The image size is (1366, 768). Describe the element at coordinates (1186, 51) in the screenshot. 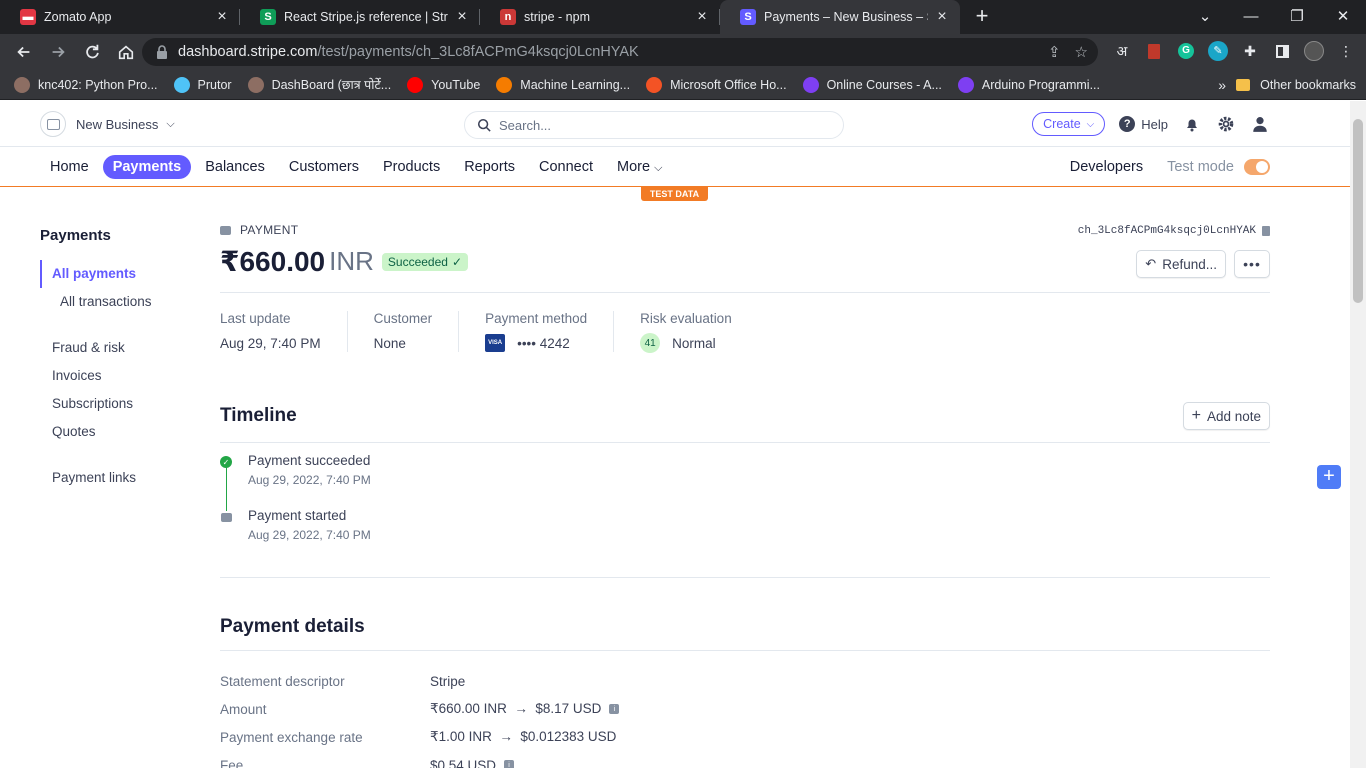

I see `grammarly-icon: G` at that location.